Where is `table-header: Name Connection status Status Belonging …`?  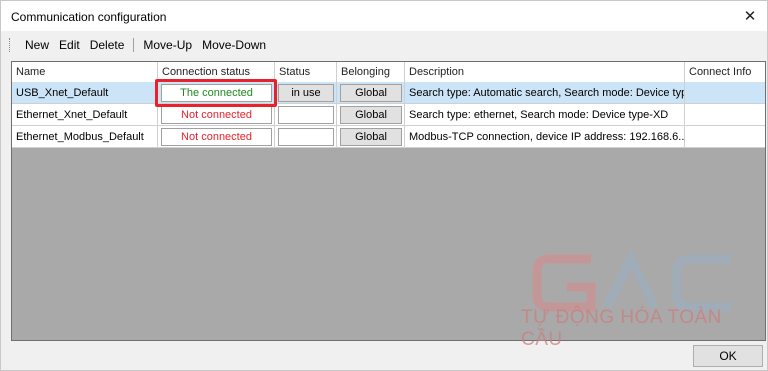
table-header: Name Connection status Status Belonging … is located at coordinates (388, 72).